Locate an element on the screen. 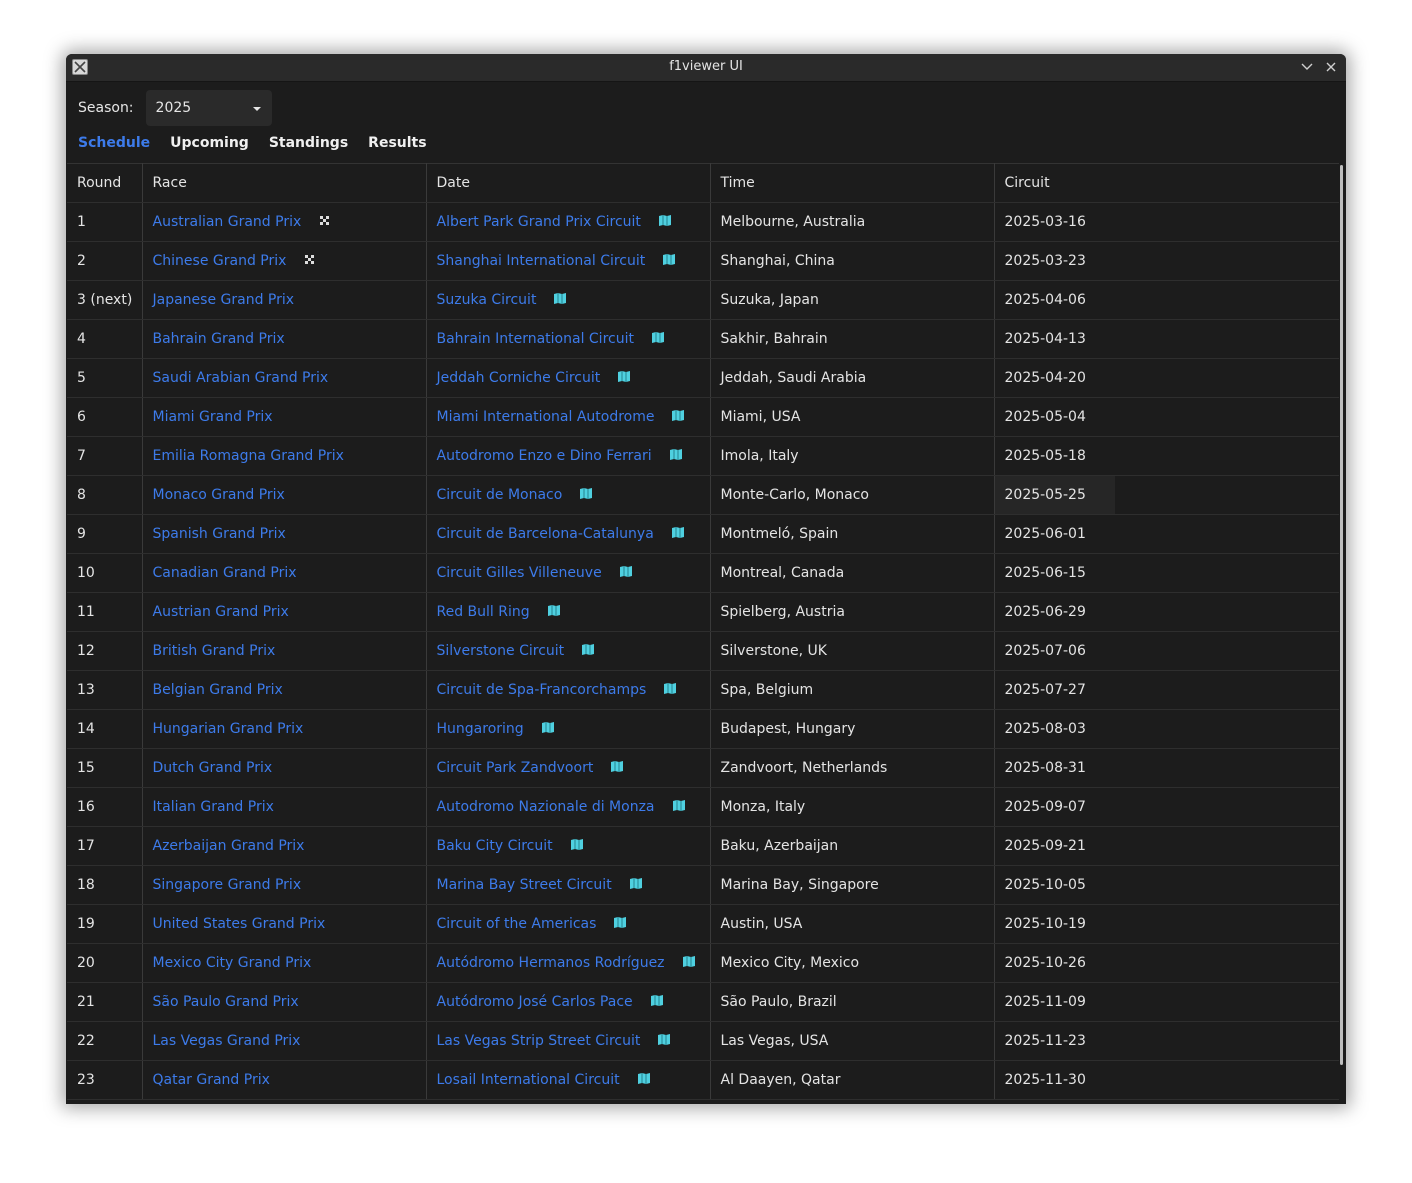  cell-race-link: Belgian Grand Prix is located at coordinates (284, 690).